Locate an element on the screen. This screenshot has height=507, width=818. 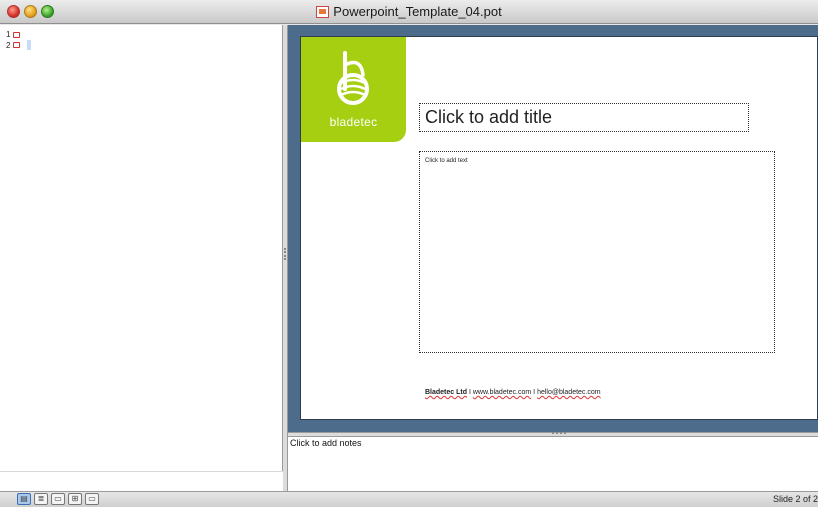
window-title-area: Powerpoint_Template_04.pot is located at coordinates (409, 11).